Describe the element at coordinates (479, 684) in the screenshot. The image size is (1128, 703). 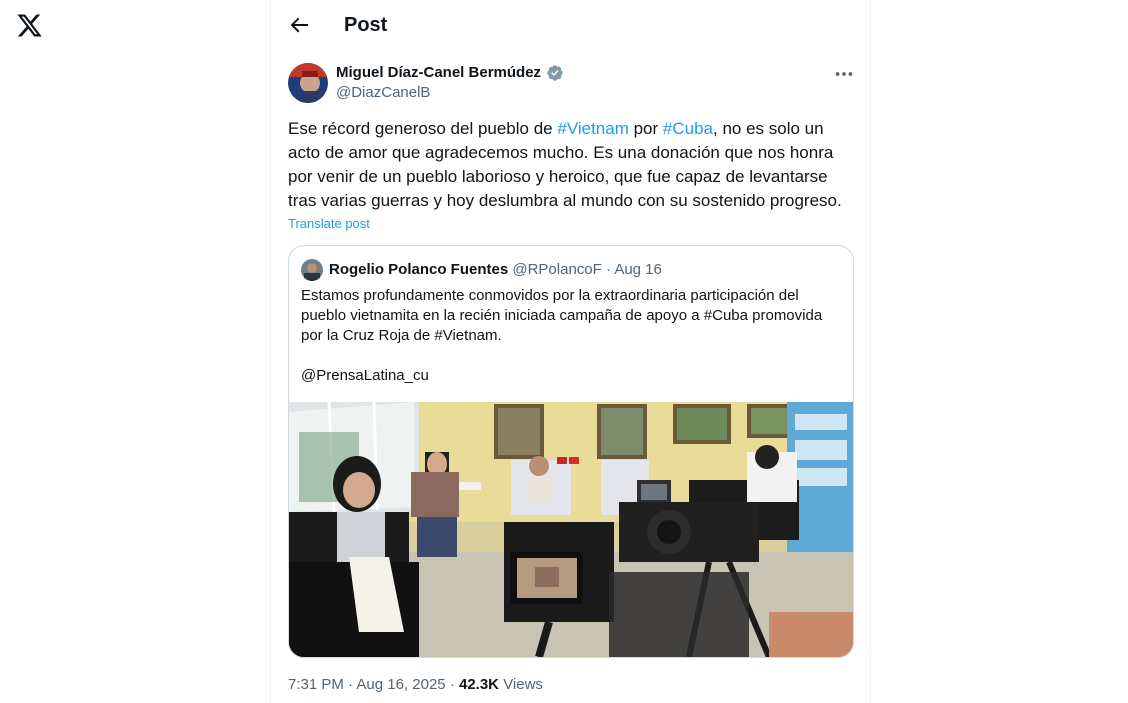
I see `views-count: 42.3K` at that location.